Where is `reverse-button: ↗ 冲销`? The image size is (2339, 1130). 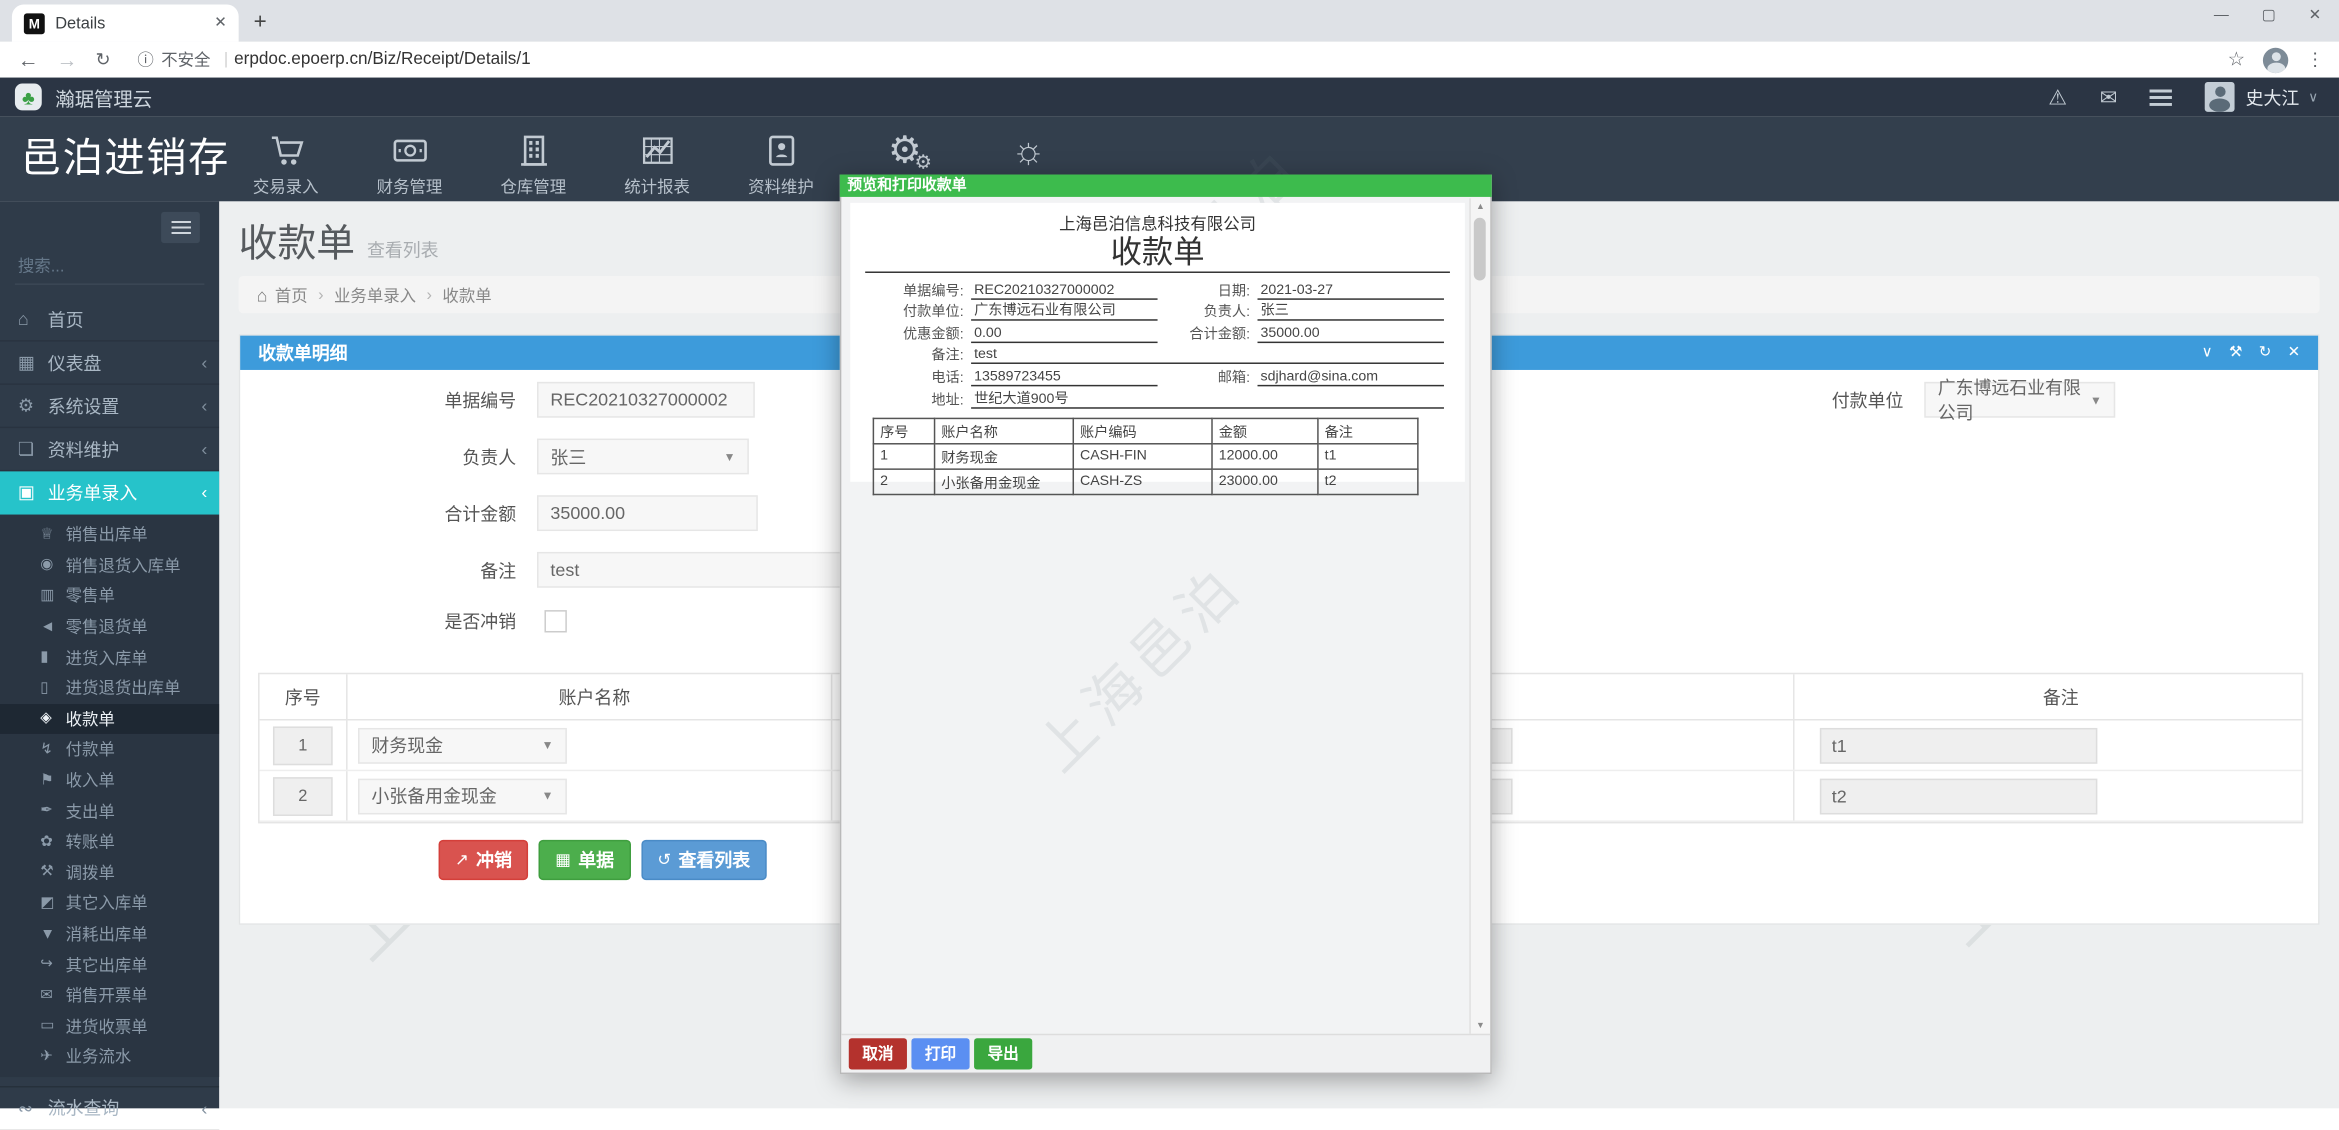 reverse-button: ↗ 冲销 is located at coordinates (483, 860).